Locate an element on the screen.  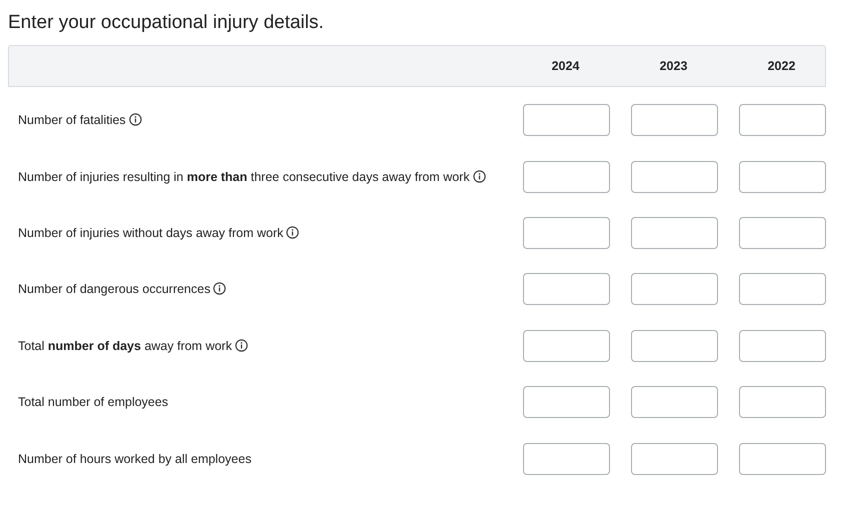
column-header: 2023 is located at coordinates (673, 66).